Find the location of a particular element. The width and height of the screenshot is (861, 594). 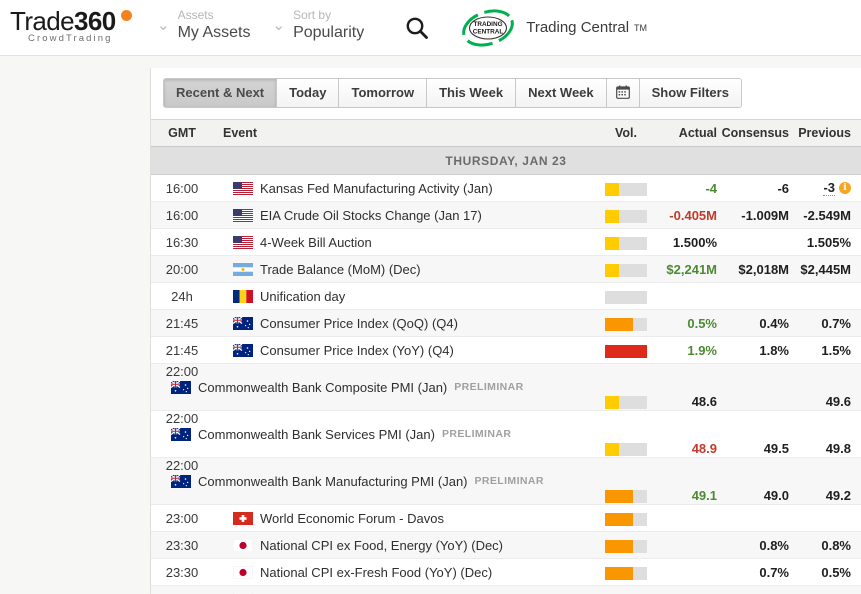

previous-value: $2,445M is located at coordinates (825, 269).